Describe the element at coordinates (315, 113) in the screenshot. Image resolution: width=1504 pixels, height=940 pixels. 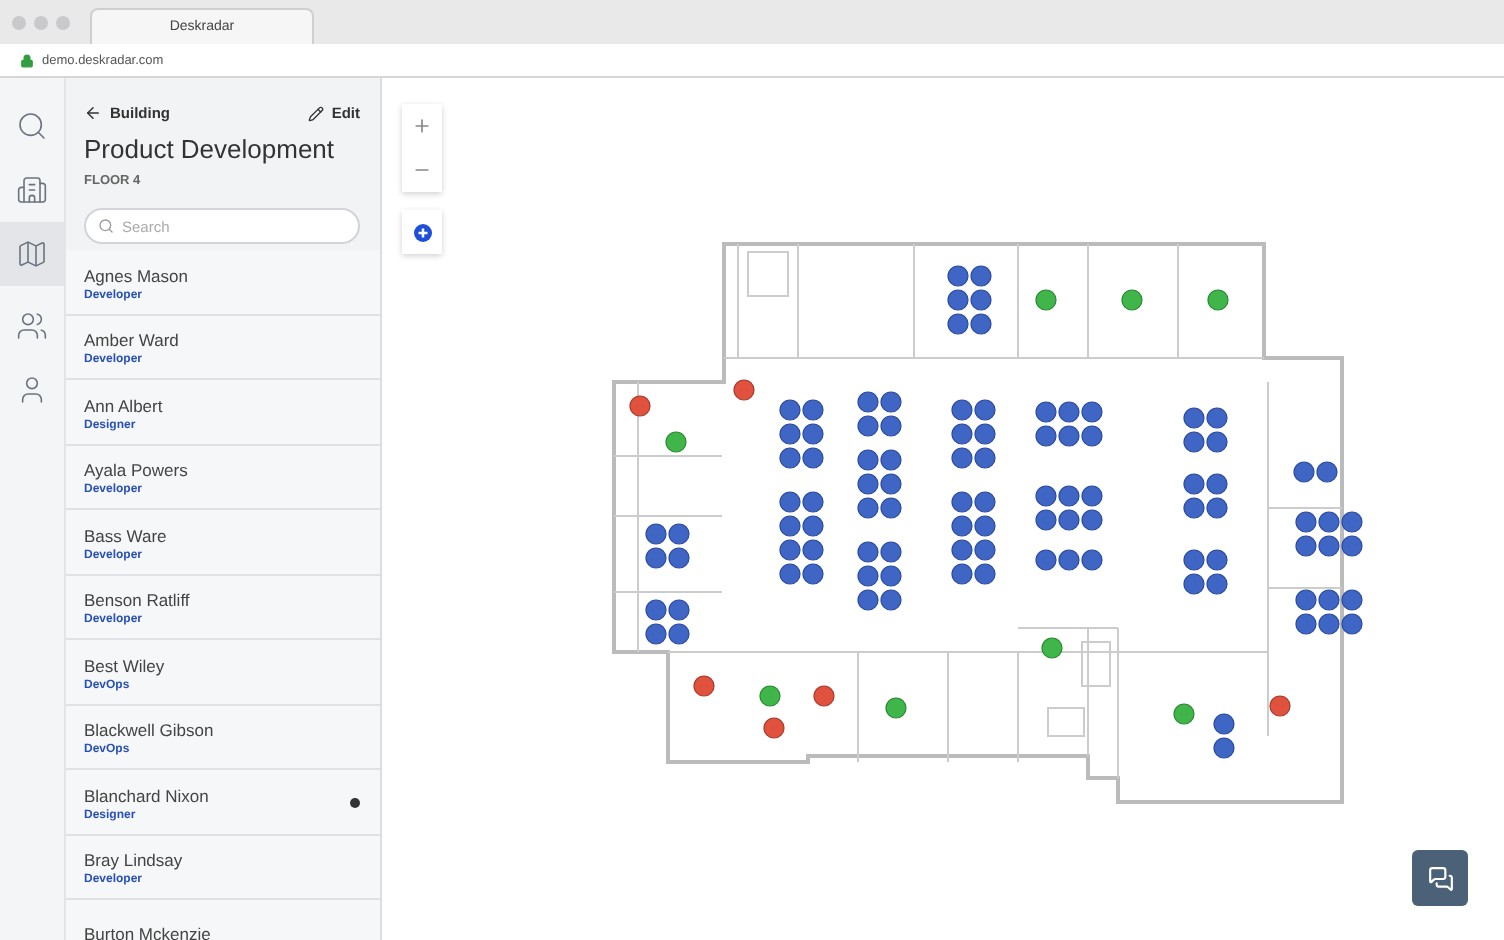
I see `pencil-icon` at that location.